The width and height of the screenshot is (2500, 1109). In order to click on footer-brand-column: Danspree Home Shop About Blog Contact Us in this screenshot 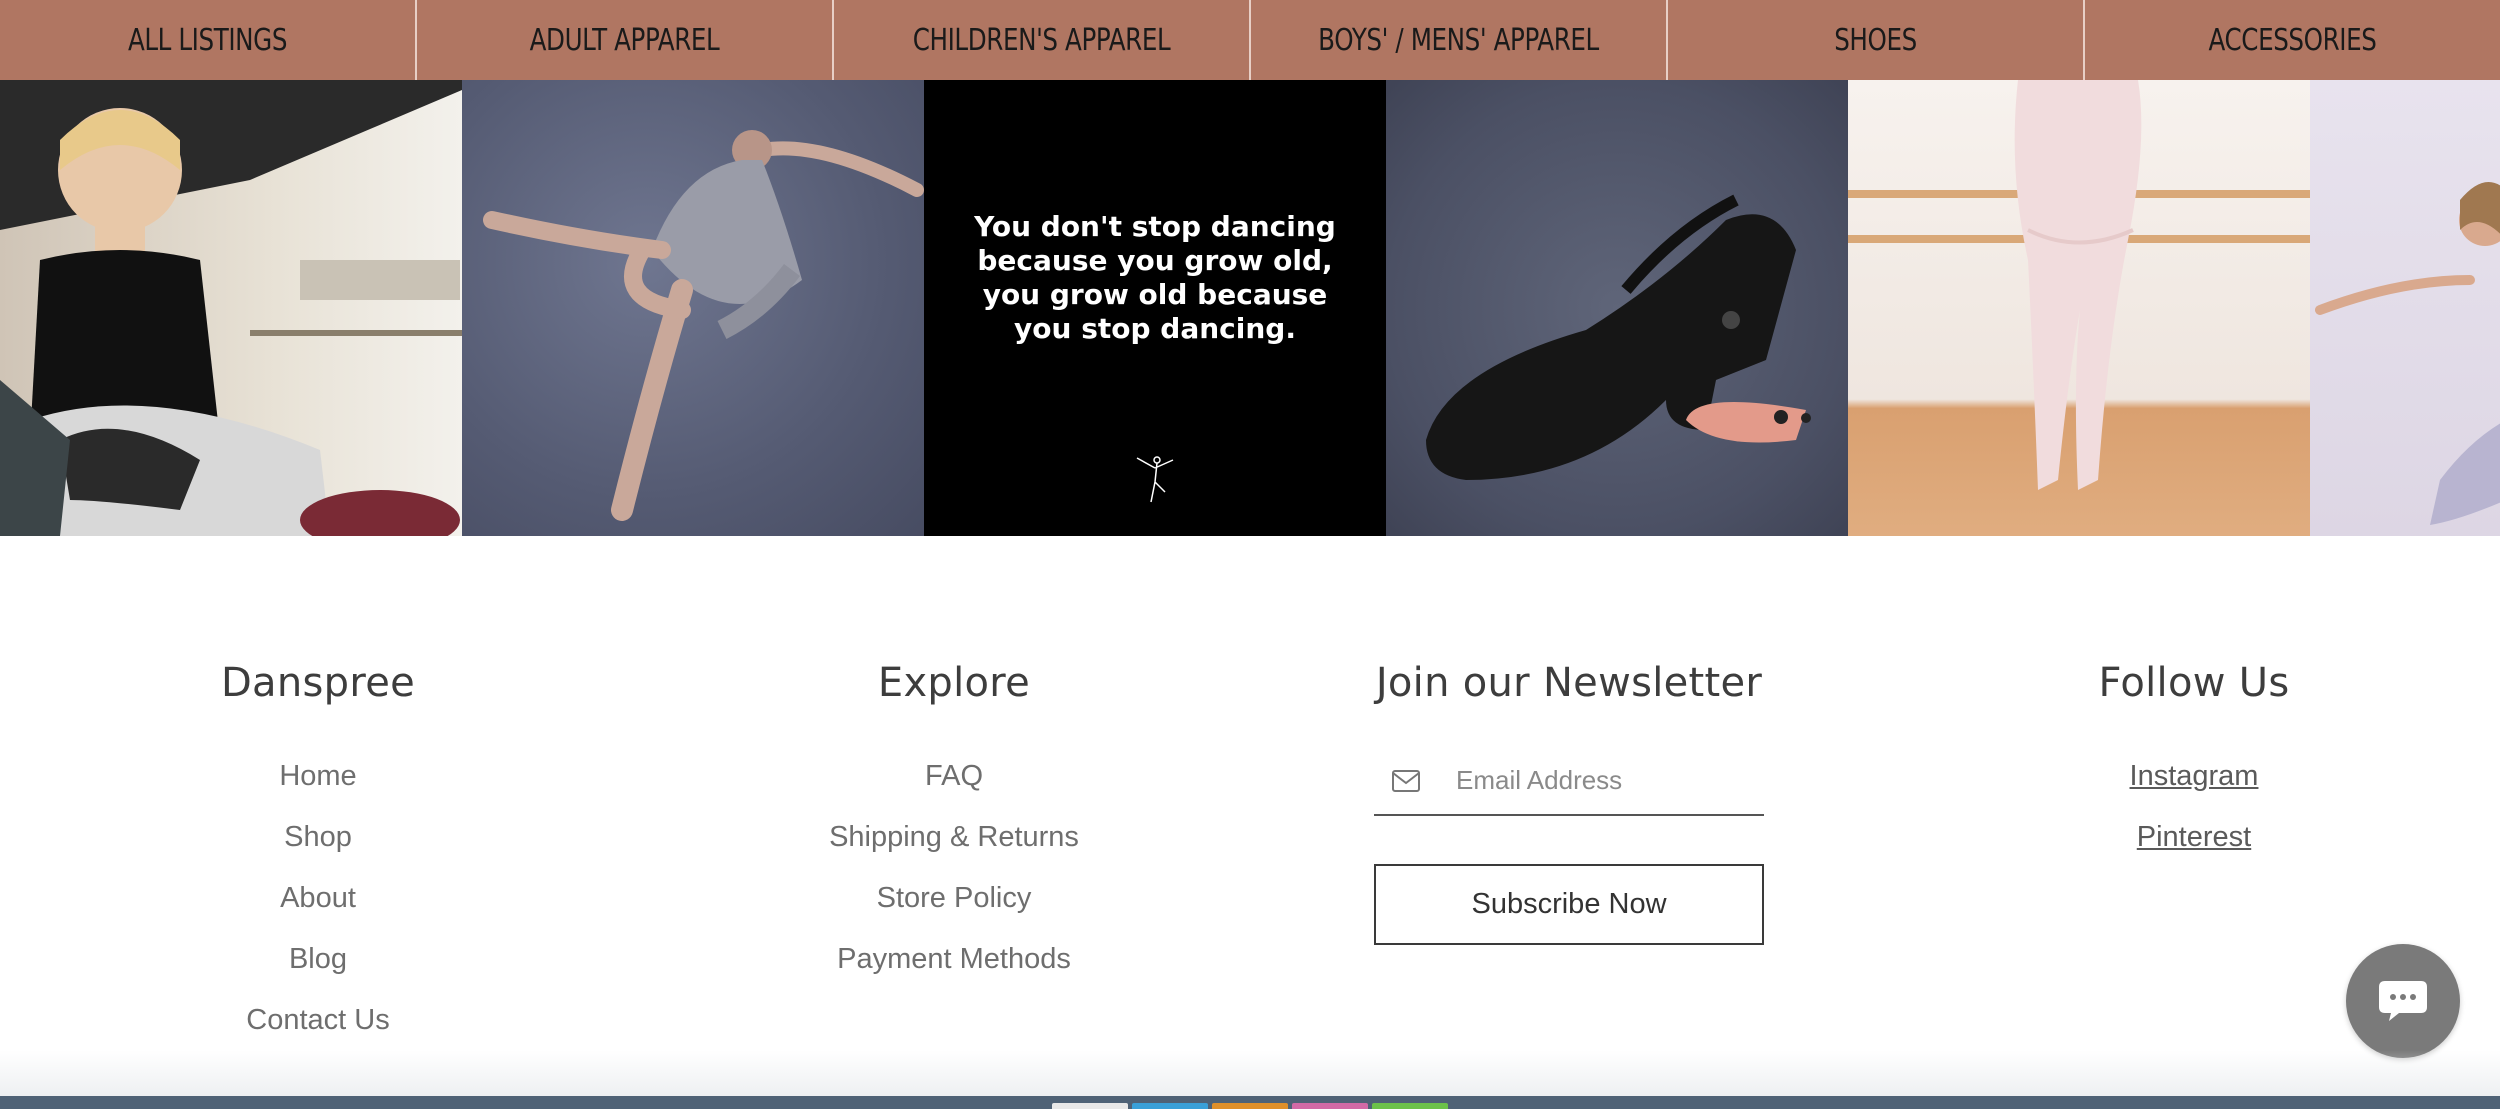, I will do `click(318, 855)`.